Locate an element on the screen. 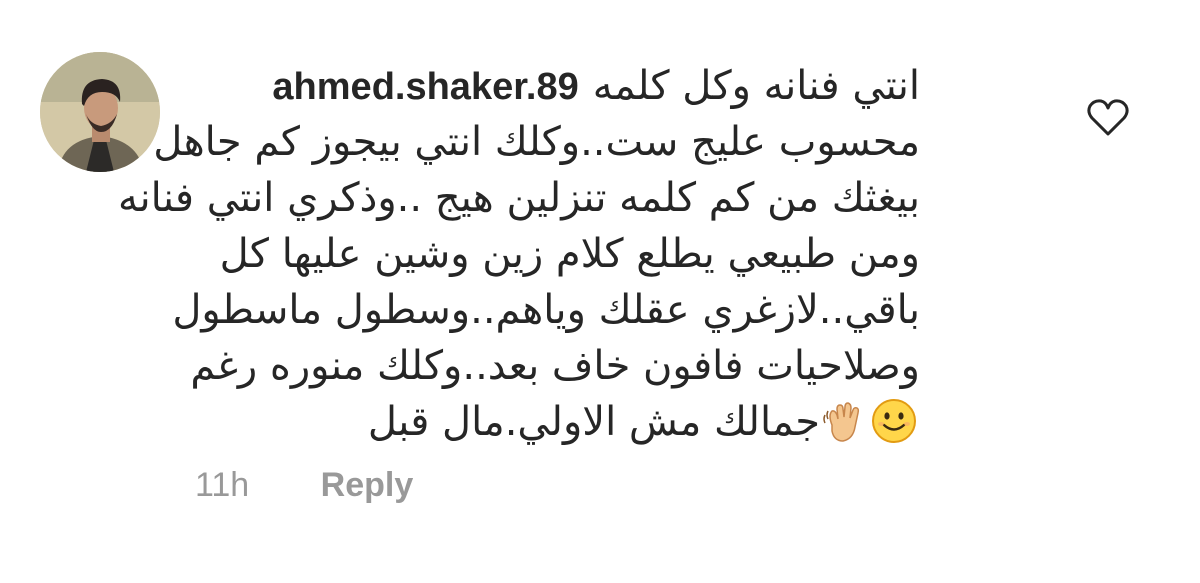  comment-last-line: جمالك مش الاولي.مال قبل is located at coordinates (644, 427).